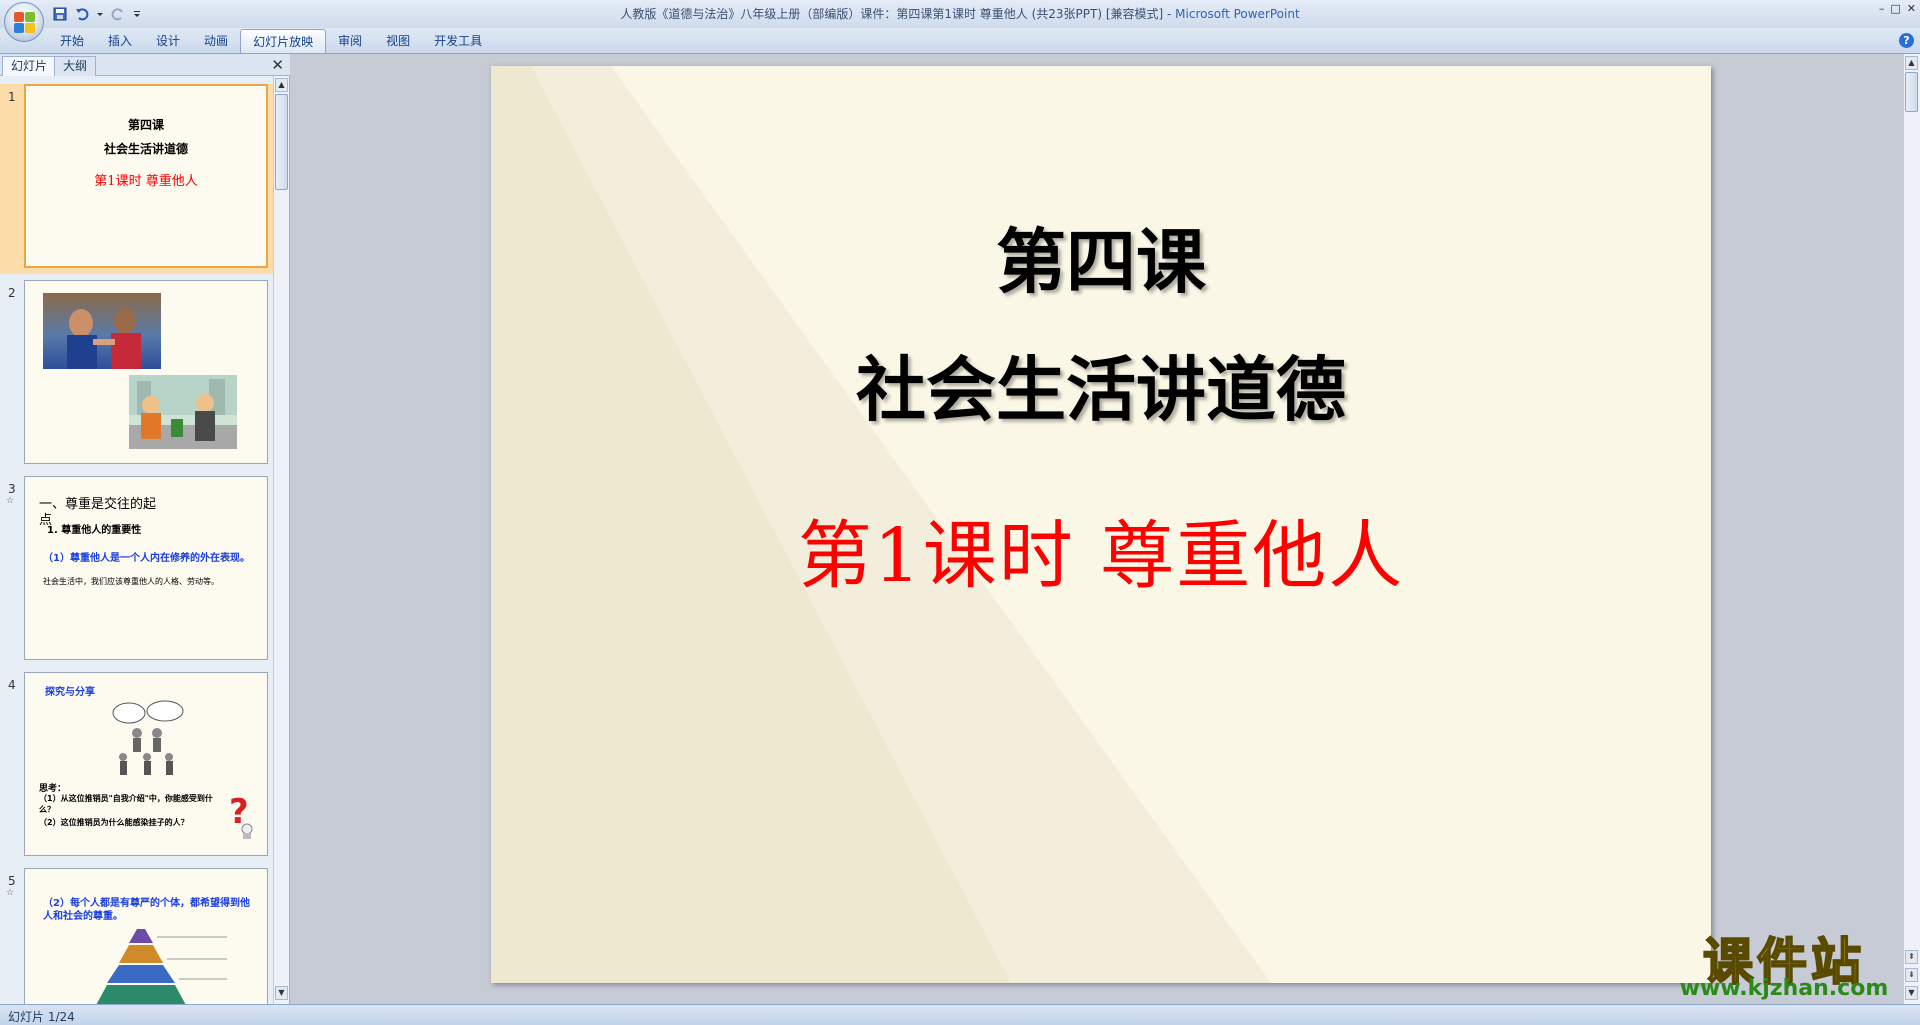 This screenshot has width=1920, height=1025. I want to click on tab-developer: 开发工具, so click(458, 41).